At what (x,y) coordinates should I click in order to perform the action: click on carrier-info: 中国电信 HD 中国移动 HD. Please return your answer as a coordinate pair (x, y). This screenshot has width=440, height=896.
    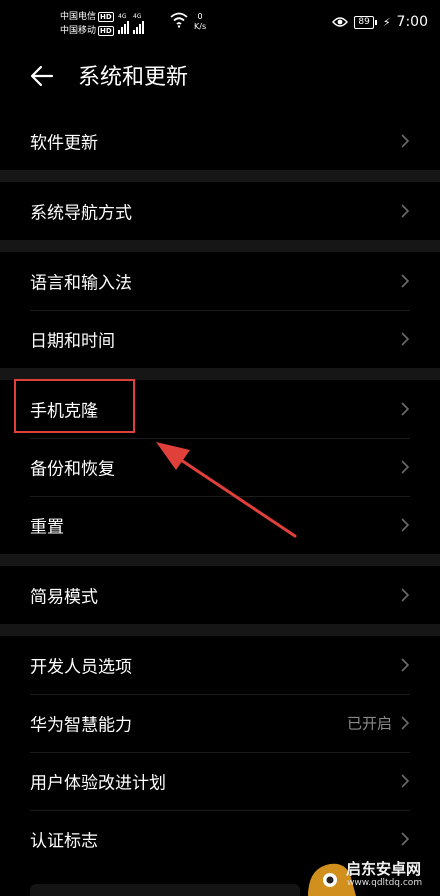
    Looking at the image, I should click on (87, 24).